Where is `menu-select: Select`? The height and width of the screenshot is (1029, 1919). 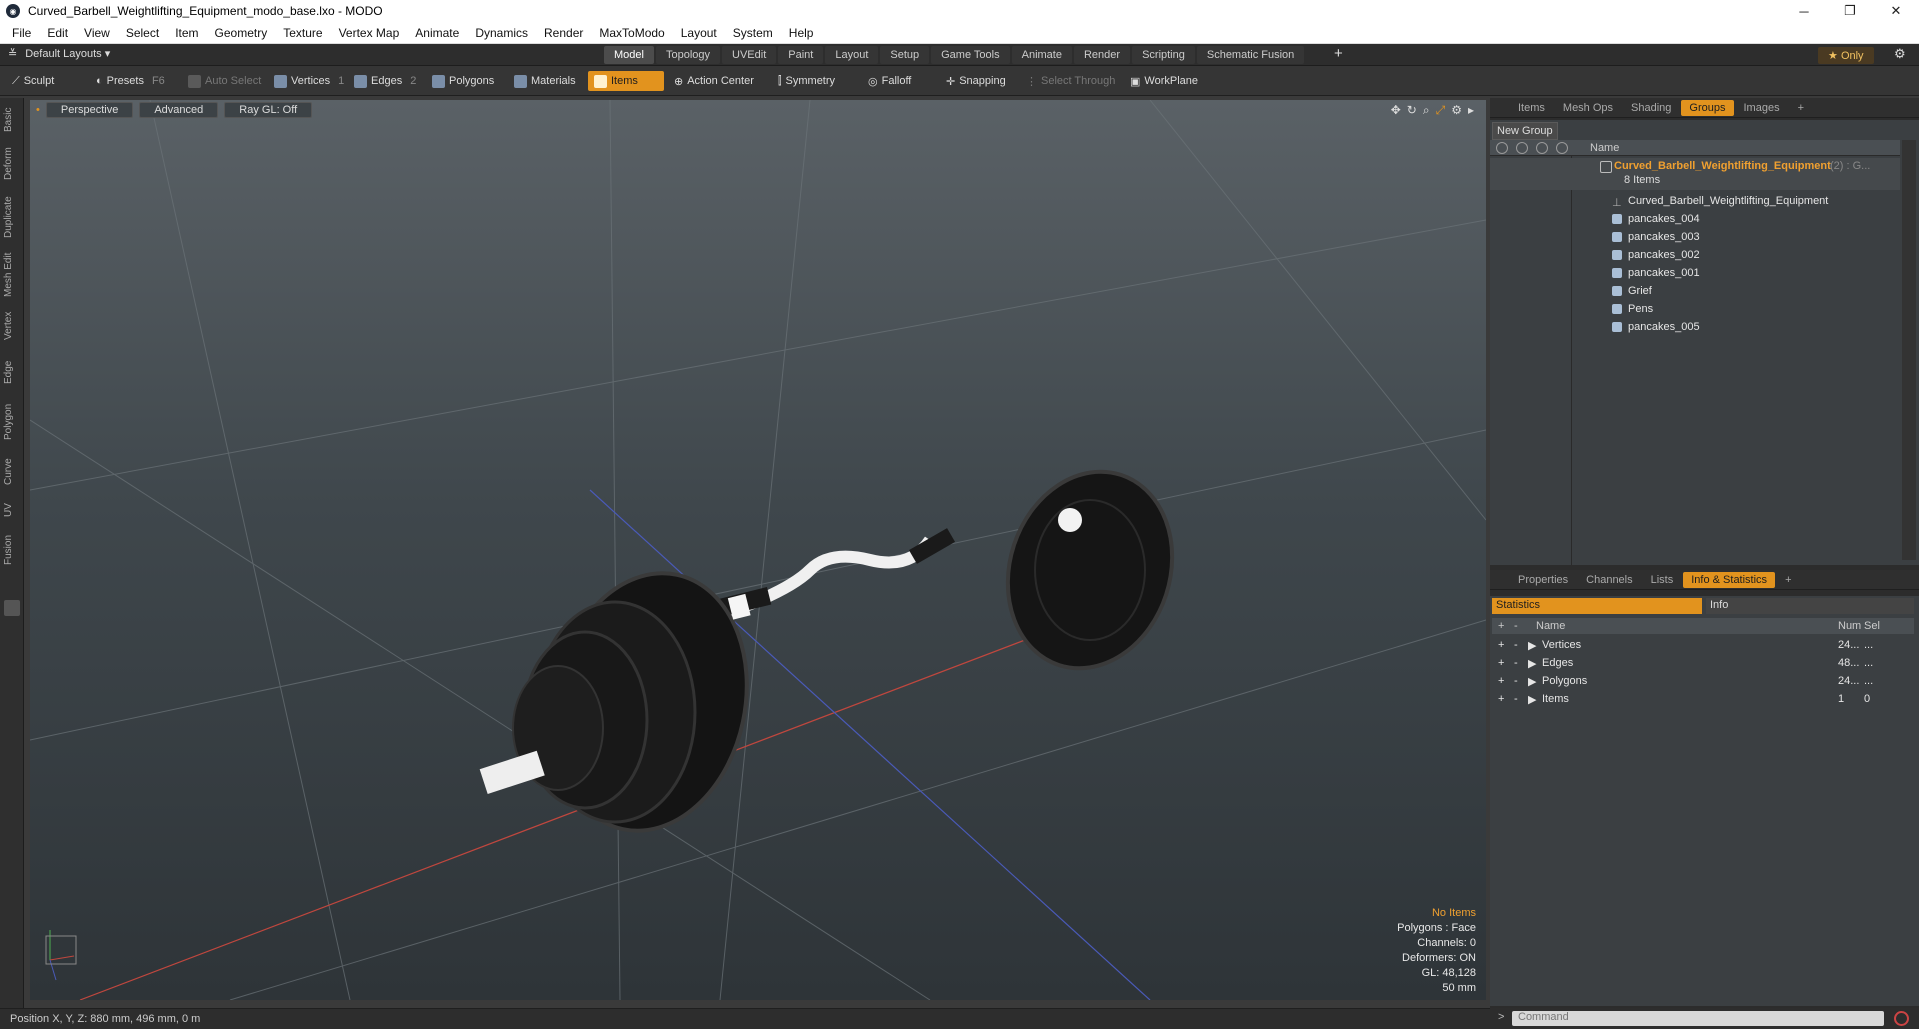
menu-select: Select is located at coordinates (142, 33).